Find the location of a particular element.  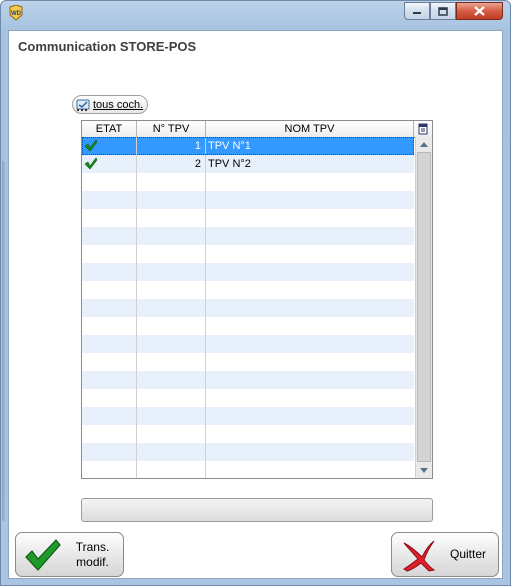

red-x-icon is located at coordinates (419, 556).